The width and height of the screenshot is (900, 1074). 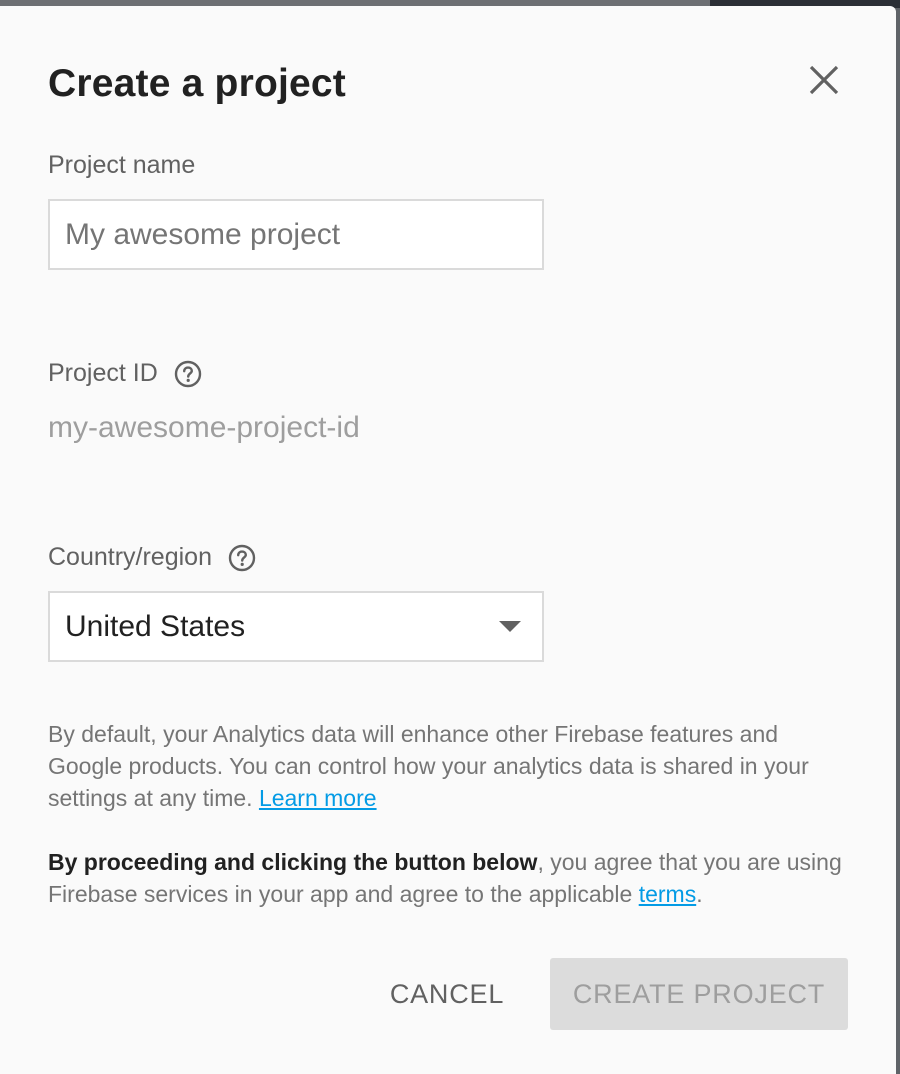 I want to click on project-name-label: Project name, so click(x=121, y=165).